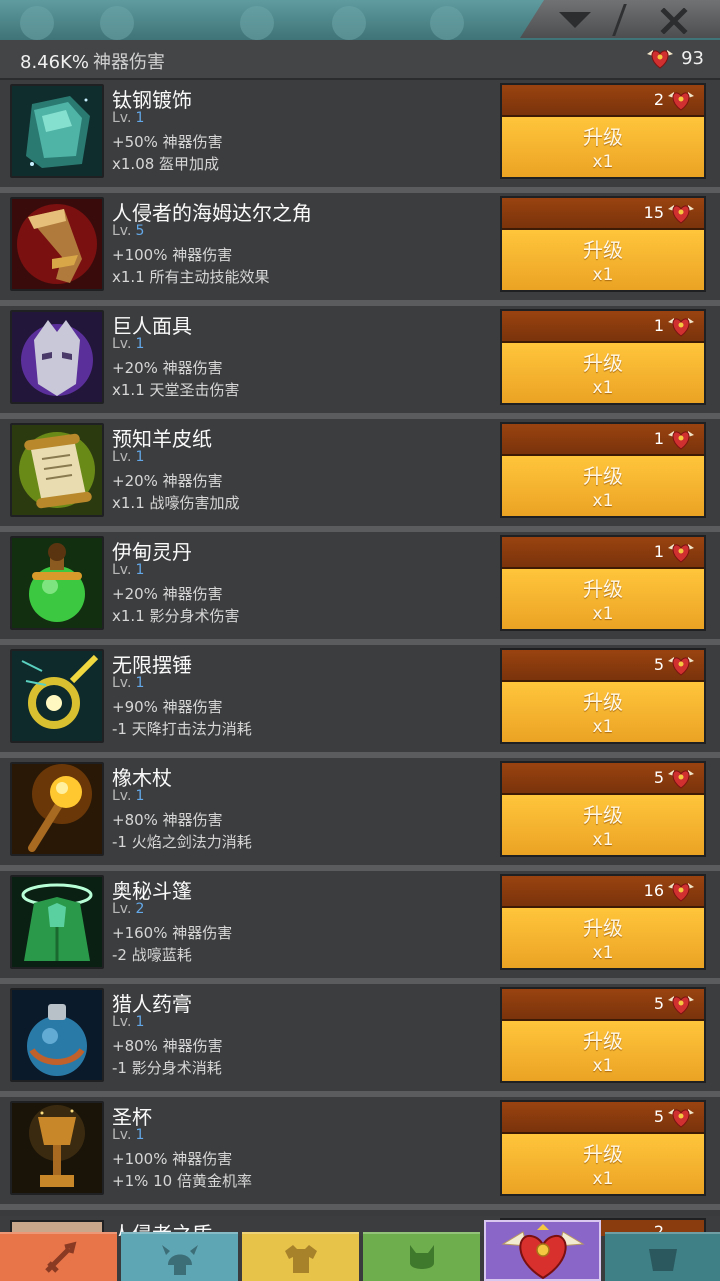  Describe the element at coordinates (542, 1250) in the screenshot. I see `tab-artifacts` at that location.